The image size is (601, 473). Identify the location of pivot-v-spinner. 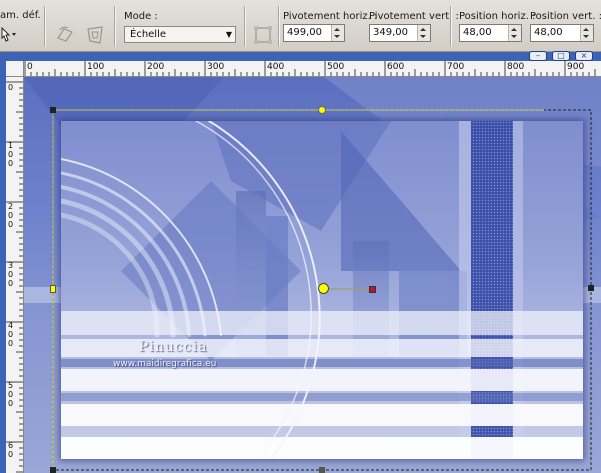
(423, 33).